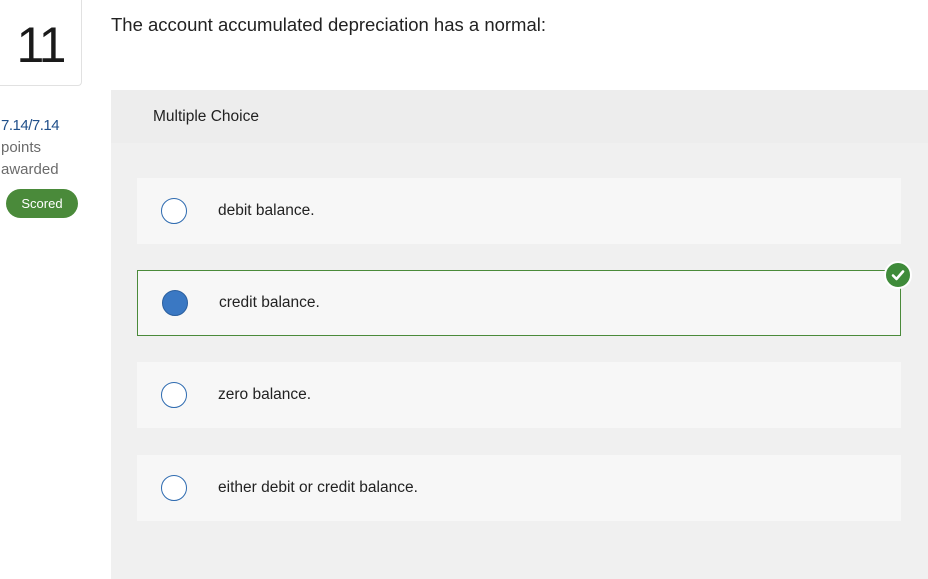 The width and height of the screenshot is (928, 579). I want to click on question-number: 11, so click(41, 44).